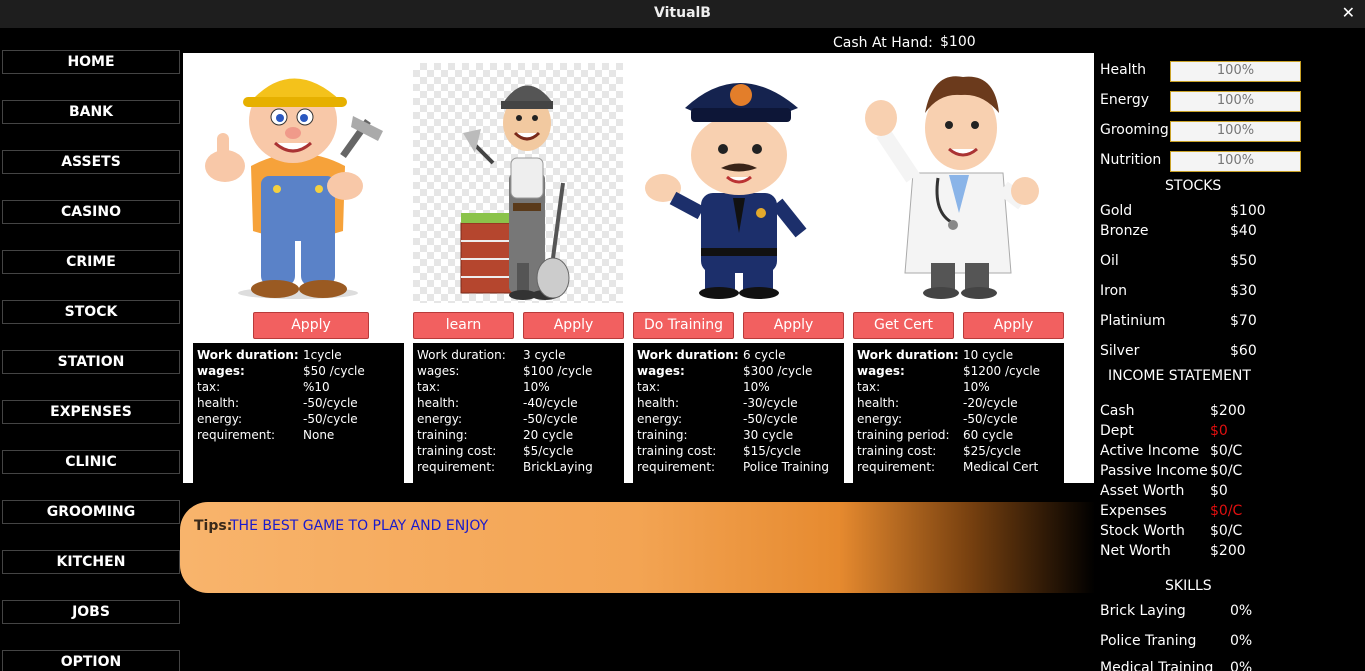 The width and height of the screenshot is (1365, 671). Describe the element at coordinates (1013, 325) in the screenshot. I see `apply-doctor-button: Apply` at that location.